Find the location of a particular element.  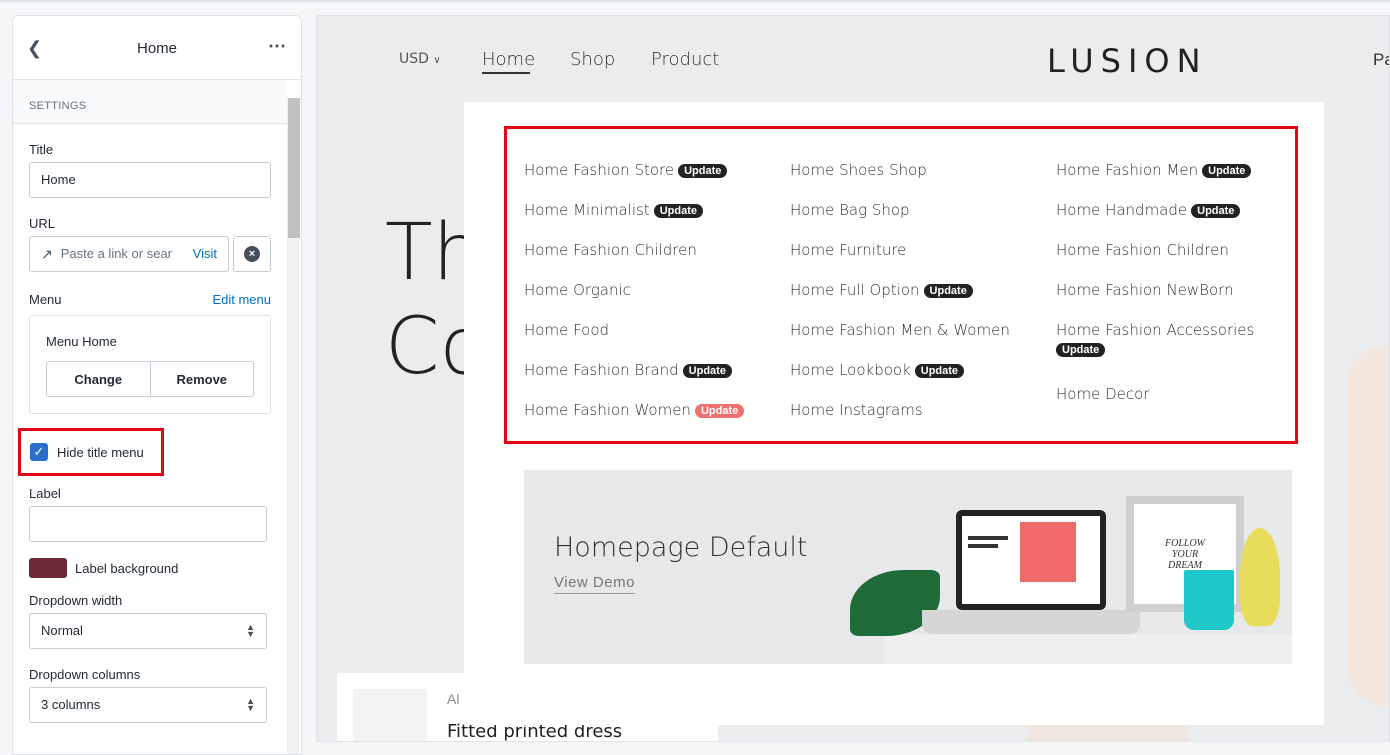

dropdown-columns-value: 3 columns is located at coordinates (71, 704).